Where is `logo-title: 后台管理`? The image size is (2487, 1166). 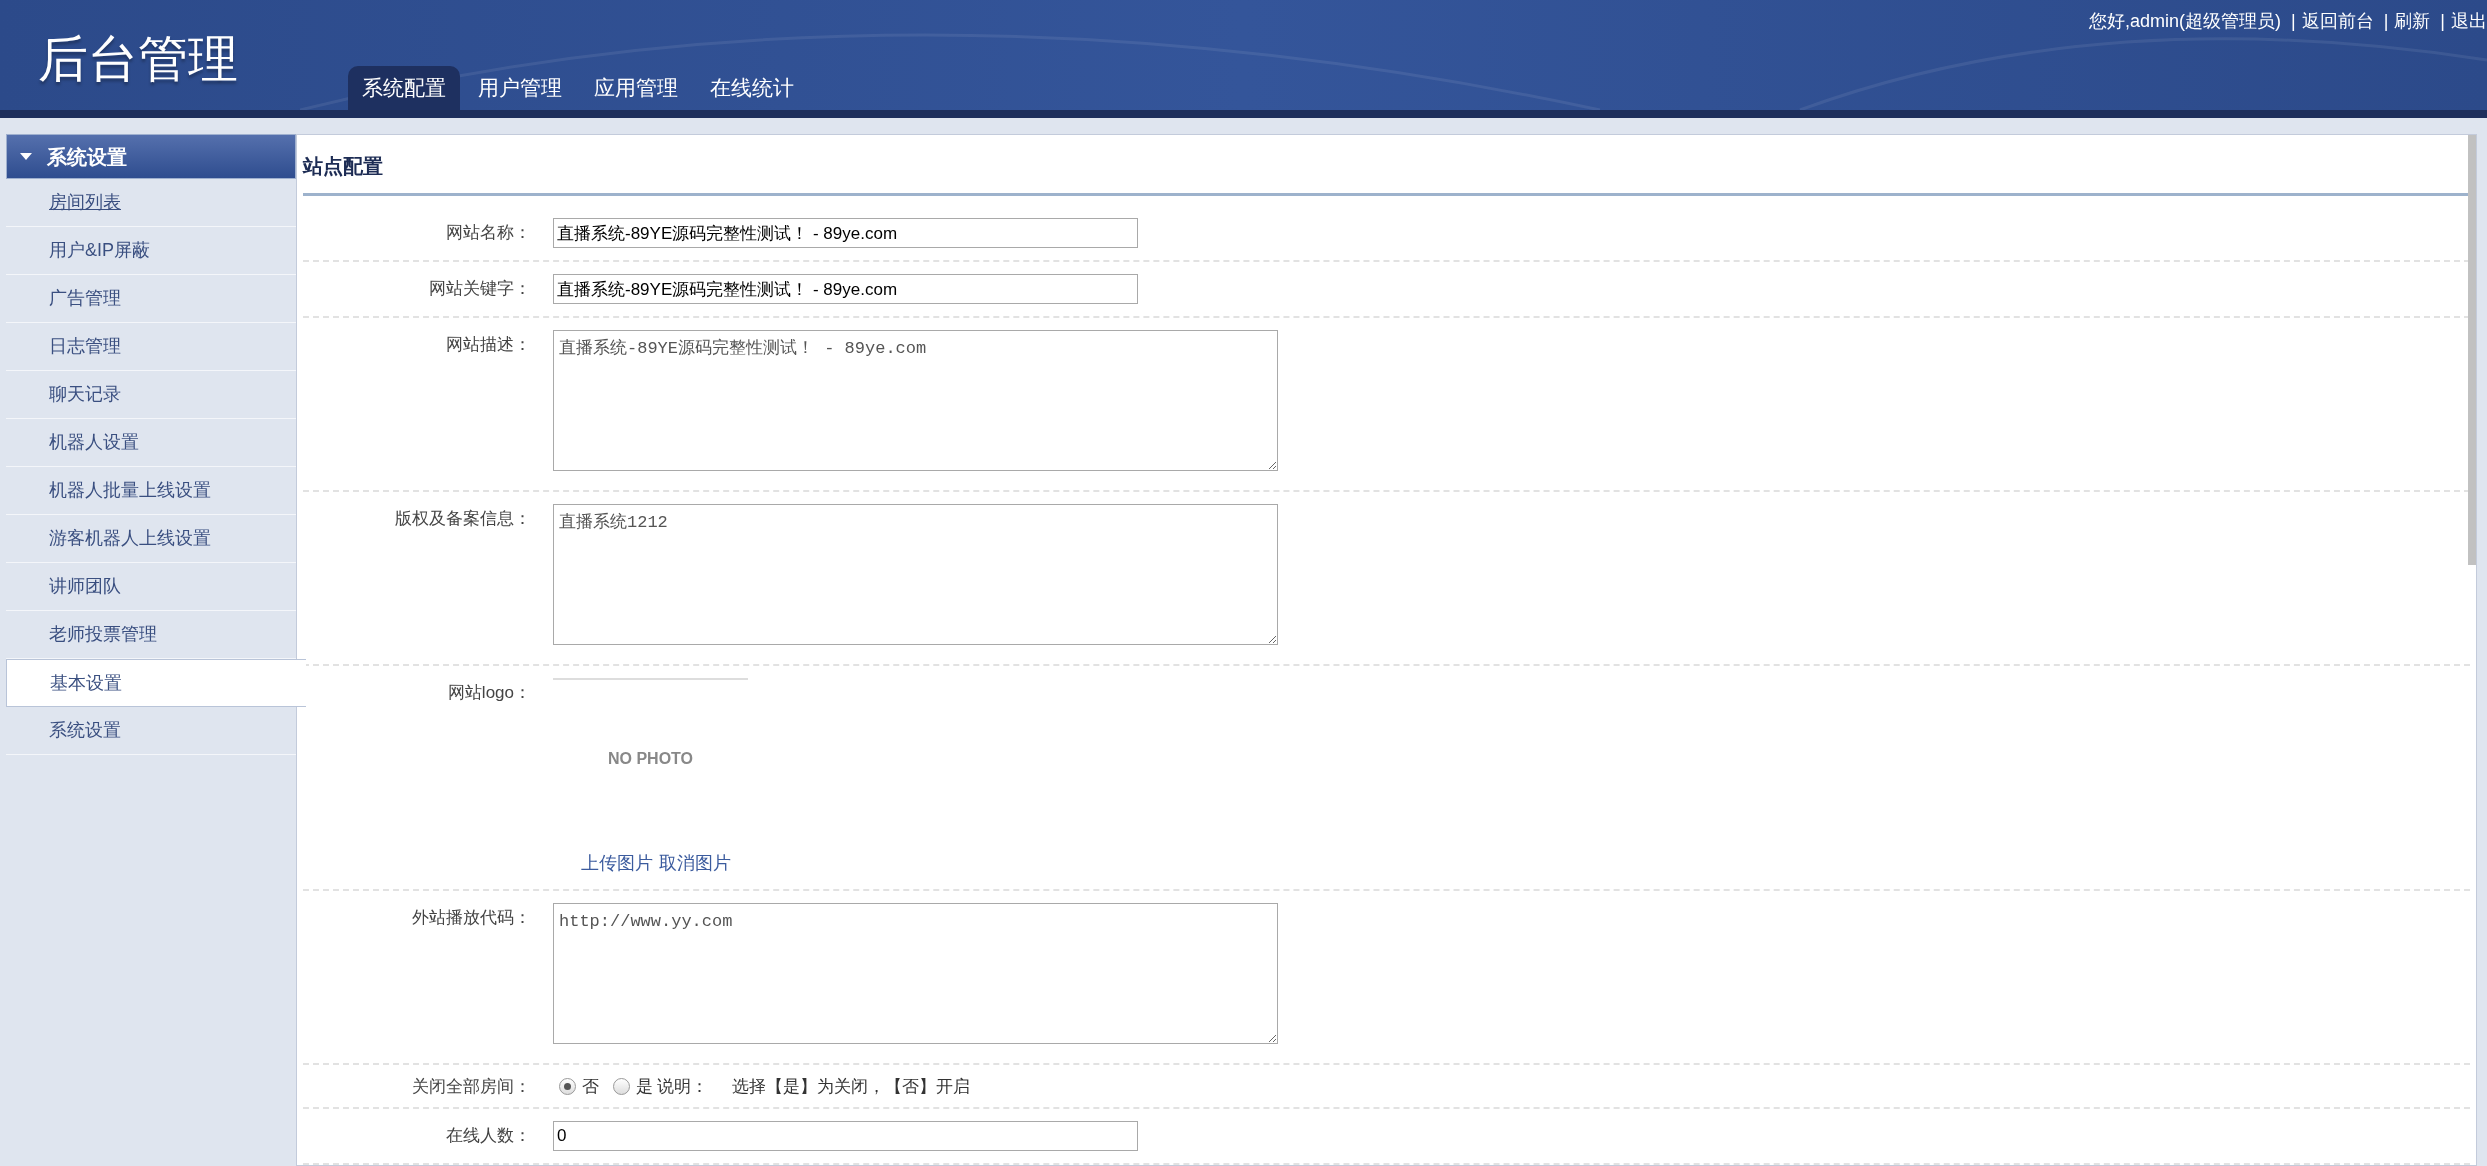
logo-title: 后台管理 is located at coordinates (138, 59).